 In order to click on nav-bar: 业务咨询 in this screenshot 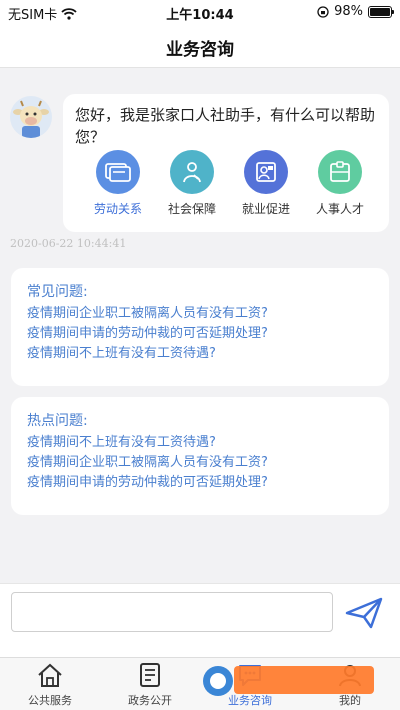, I will do `click(200, 46)`.